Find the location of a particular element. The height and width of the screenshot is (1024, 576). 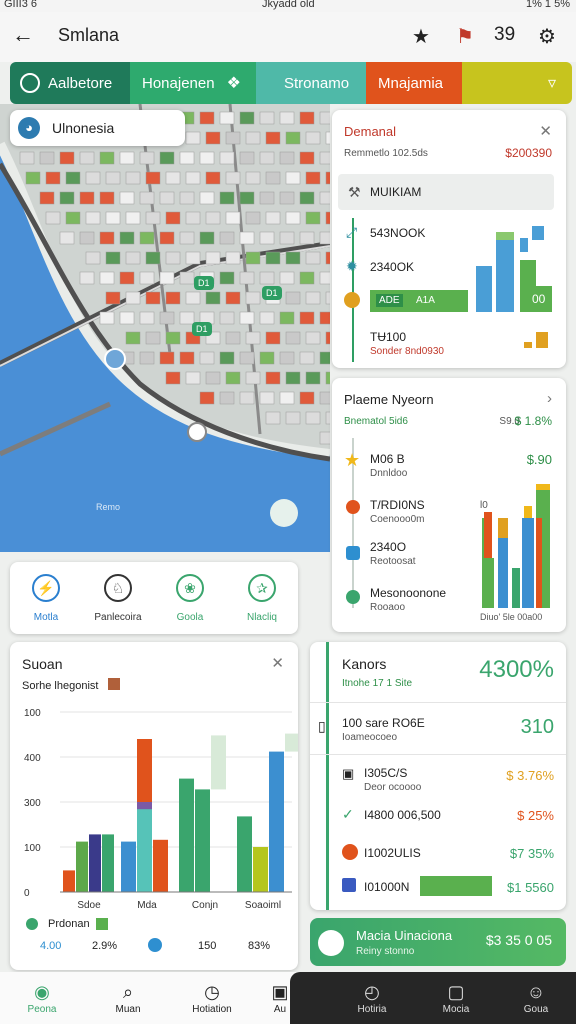

nav-label: Muan is located at coordinates (128, 1009).